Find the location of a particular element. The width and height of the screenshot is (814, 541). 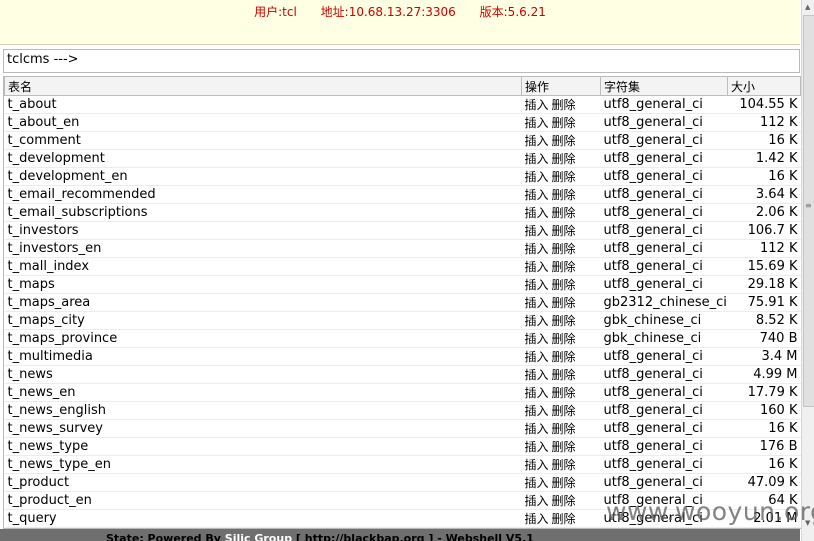

col-header-name: 表名 is located at coordinates (263, 86).